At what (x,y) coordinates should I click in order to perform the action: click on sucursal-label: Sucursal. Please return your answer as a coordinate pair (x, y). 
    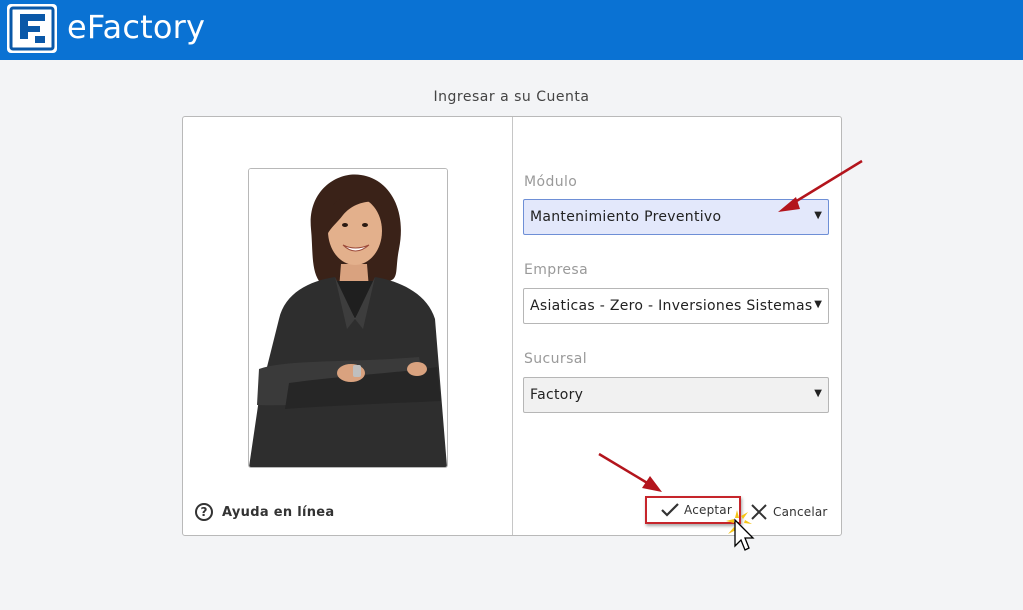
    Looking at the image, I should click on (556, 359).